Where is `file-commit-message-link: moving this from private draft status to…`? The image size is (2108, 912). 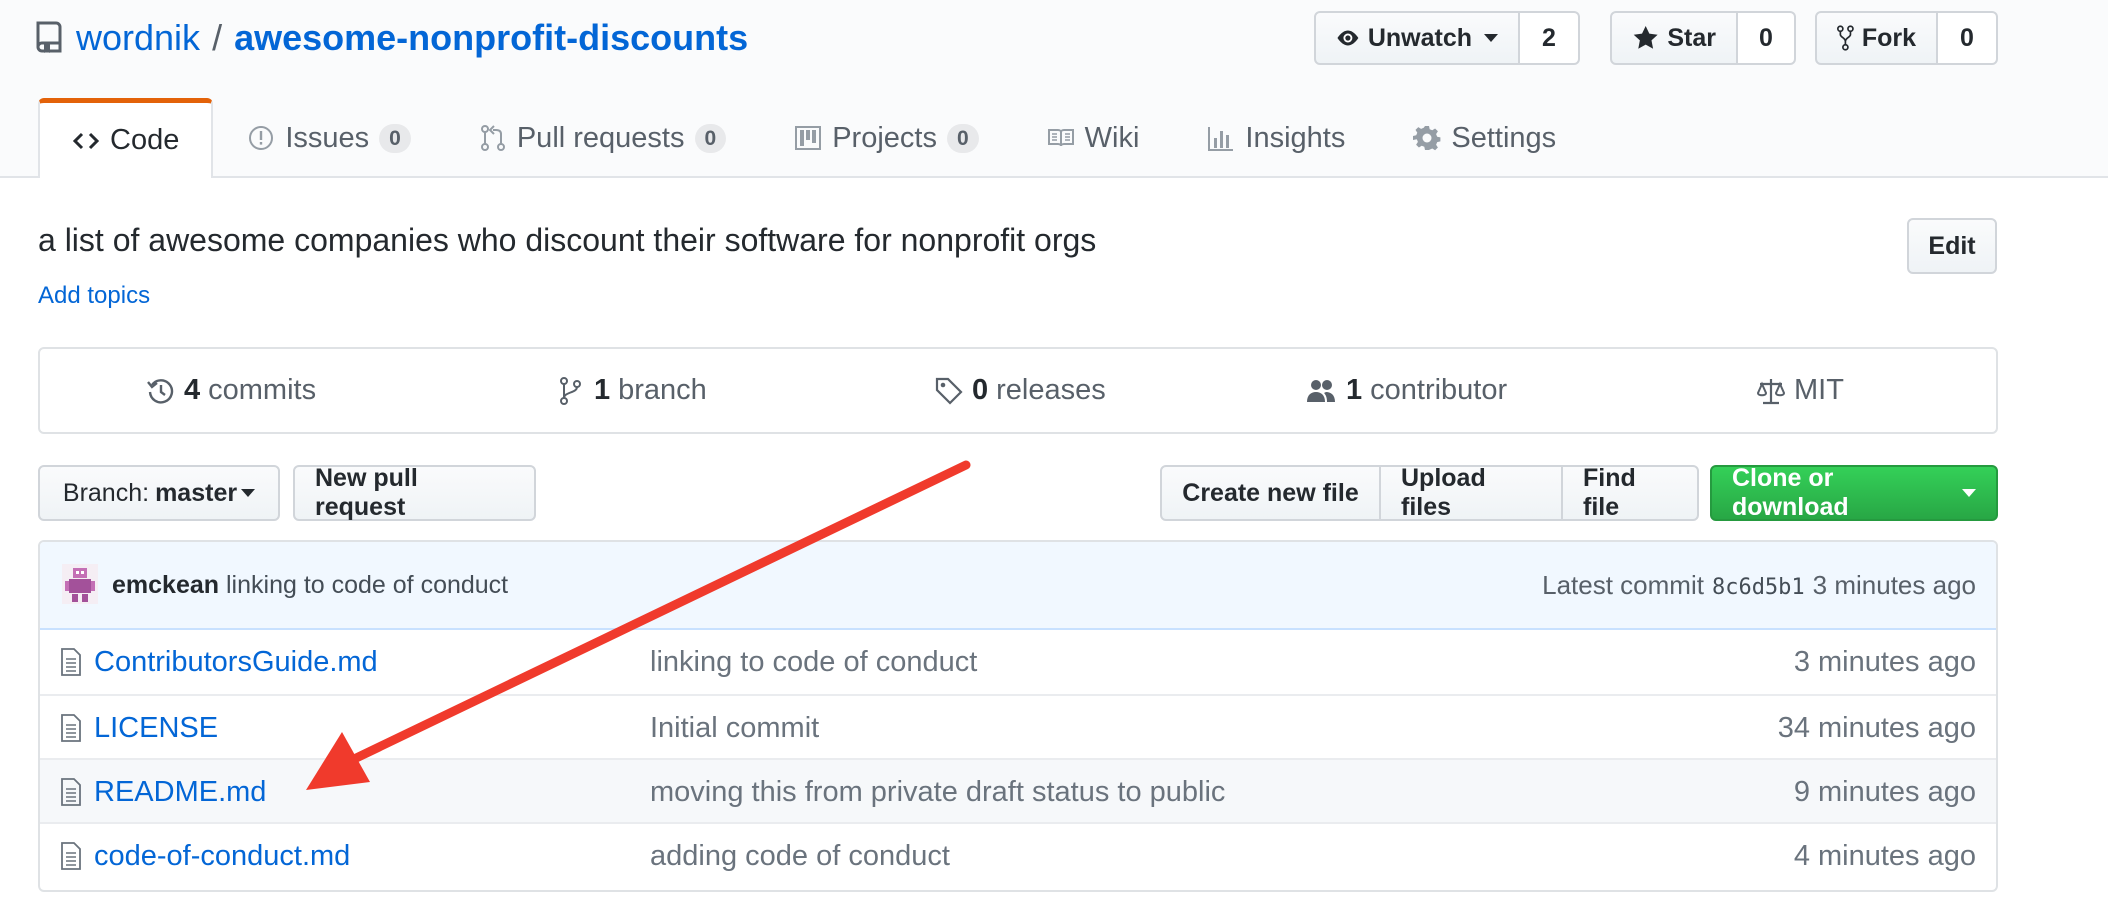 file-commit-message-link: moving this from private draft status to… is located at coordinates (937, 792).